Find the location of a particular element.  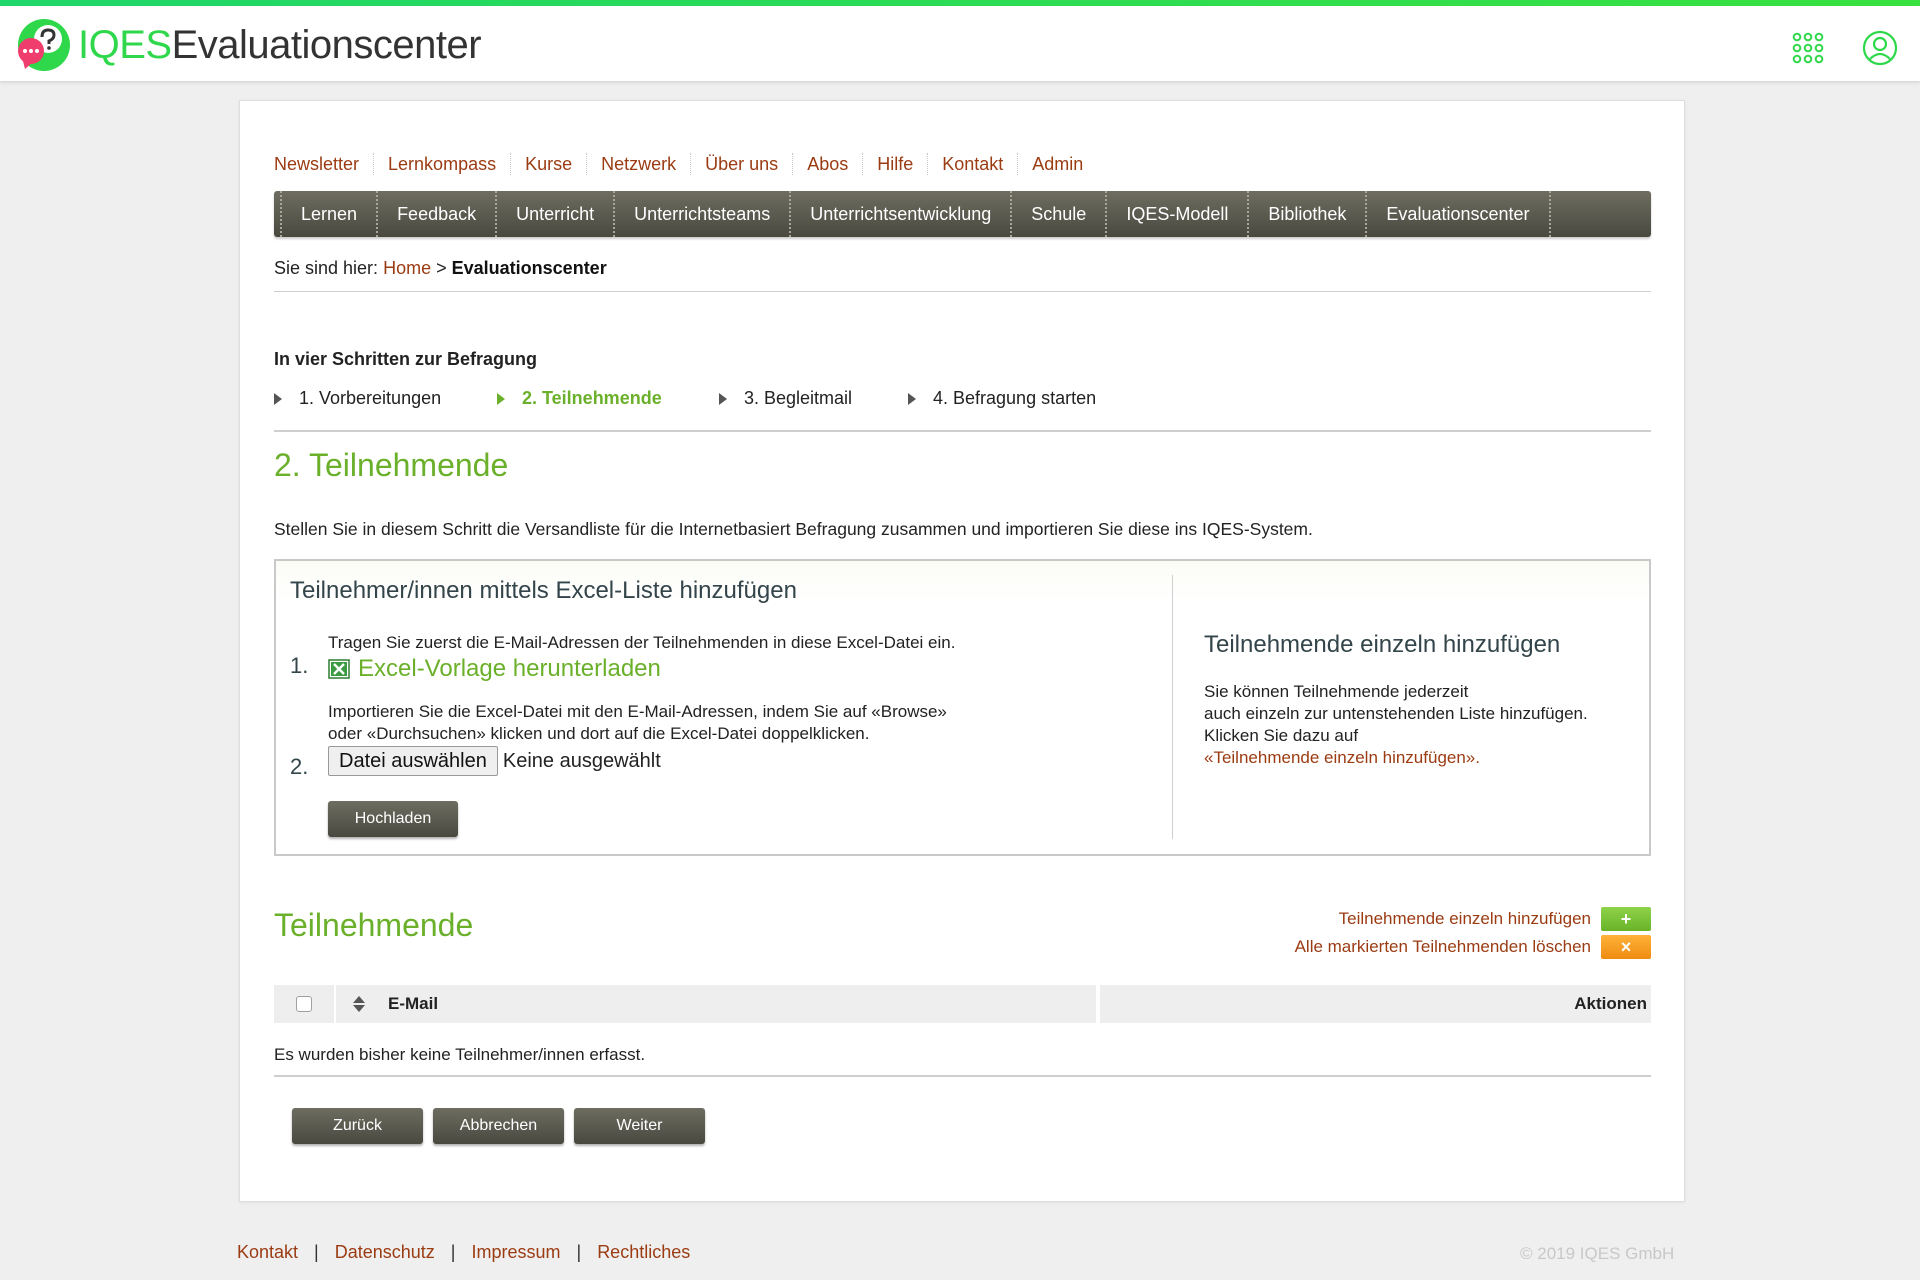

single-add-line1: Sie können Teilnehmende jederzeit is located at coordinates (1336, 691).